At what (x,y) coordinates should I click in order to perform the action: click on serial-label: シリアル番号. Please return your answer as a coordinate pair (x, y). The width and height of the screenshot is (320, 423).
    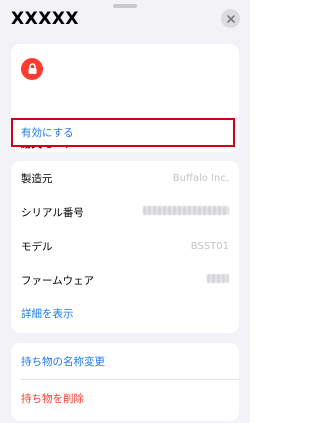
    Looking at the image, I should click on (52, 212).